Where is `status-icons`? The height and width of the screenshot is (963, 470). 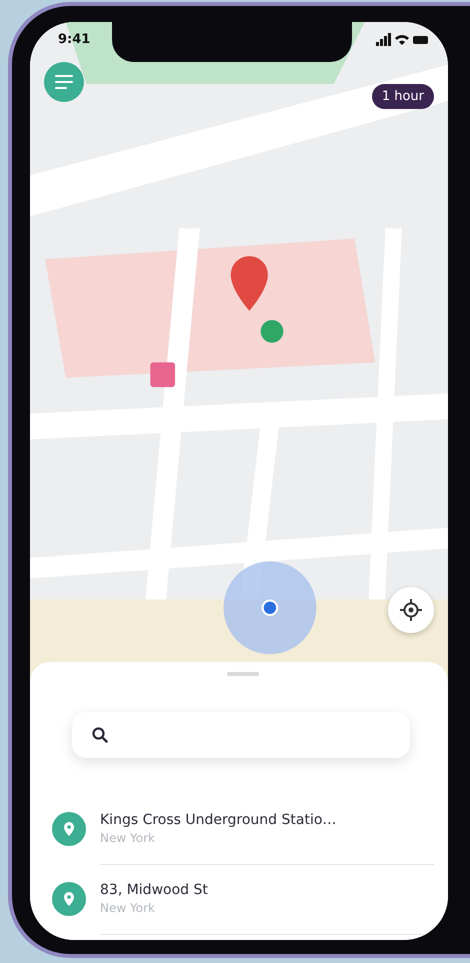 status-icons is located at coordinates (402, 39).